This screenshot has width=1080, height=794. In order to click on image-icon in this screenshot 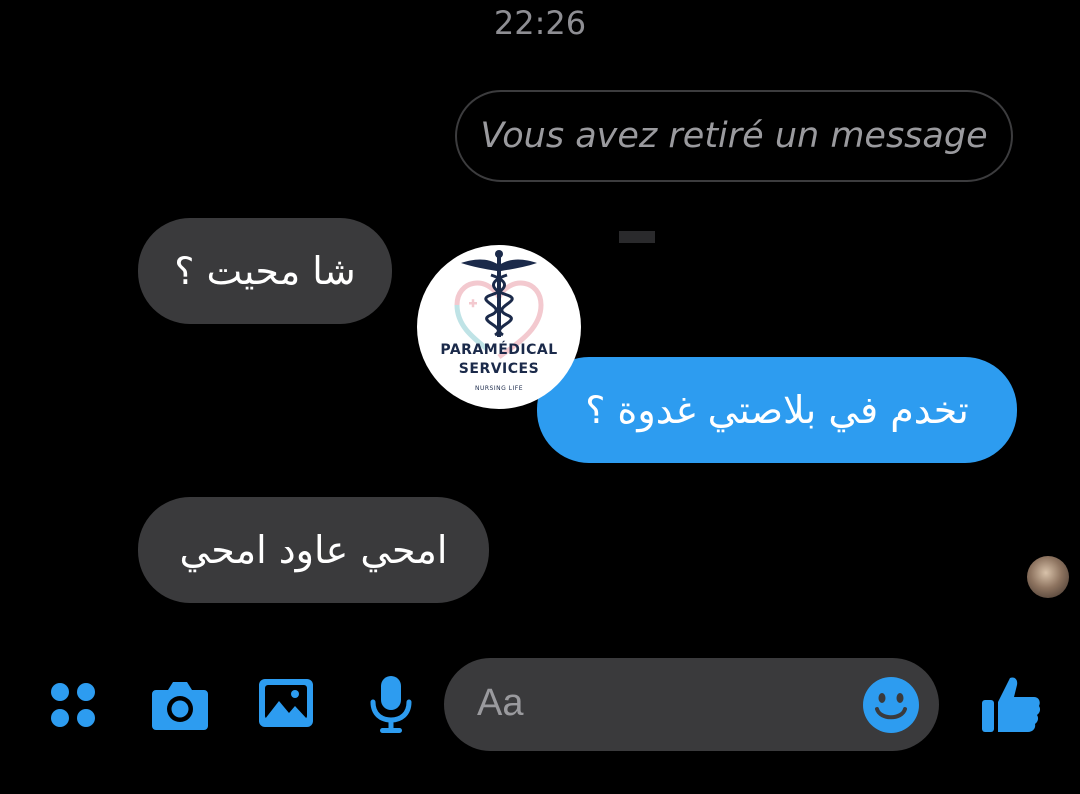, I will do `click(286, 703)`.